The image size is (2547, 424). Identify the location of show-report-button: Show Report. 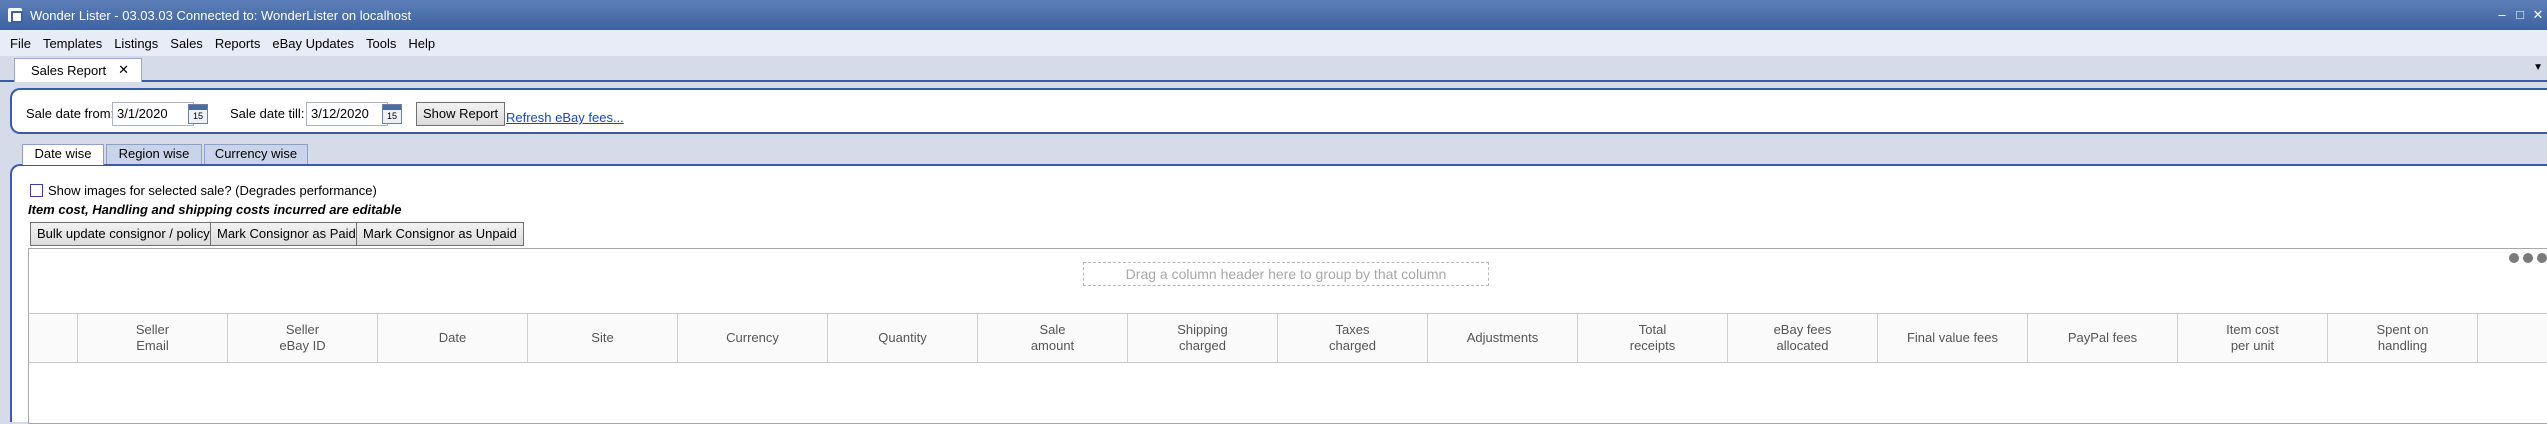
(461, 114).